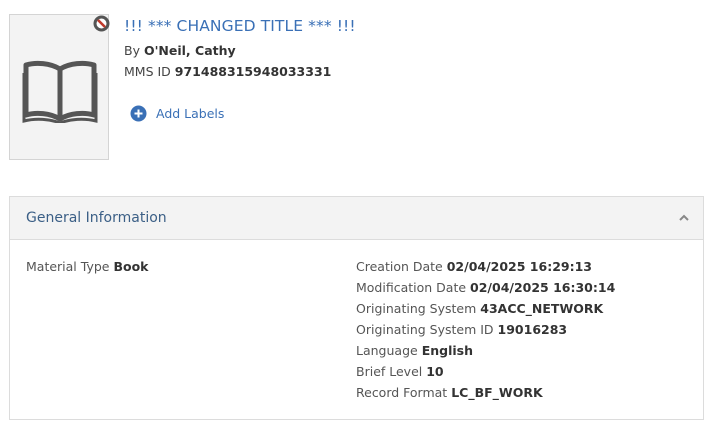 This screenshot has width=717, height=441. Describe the element at coordinates (147, 71) in the screenshot. I see `mms-id-label: MMS ID` at that location.